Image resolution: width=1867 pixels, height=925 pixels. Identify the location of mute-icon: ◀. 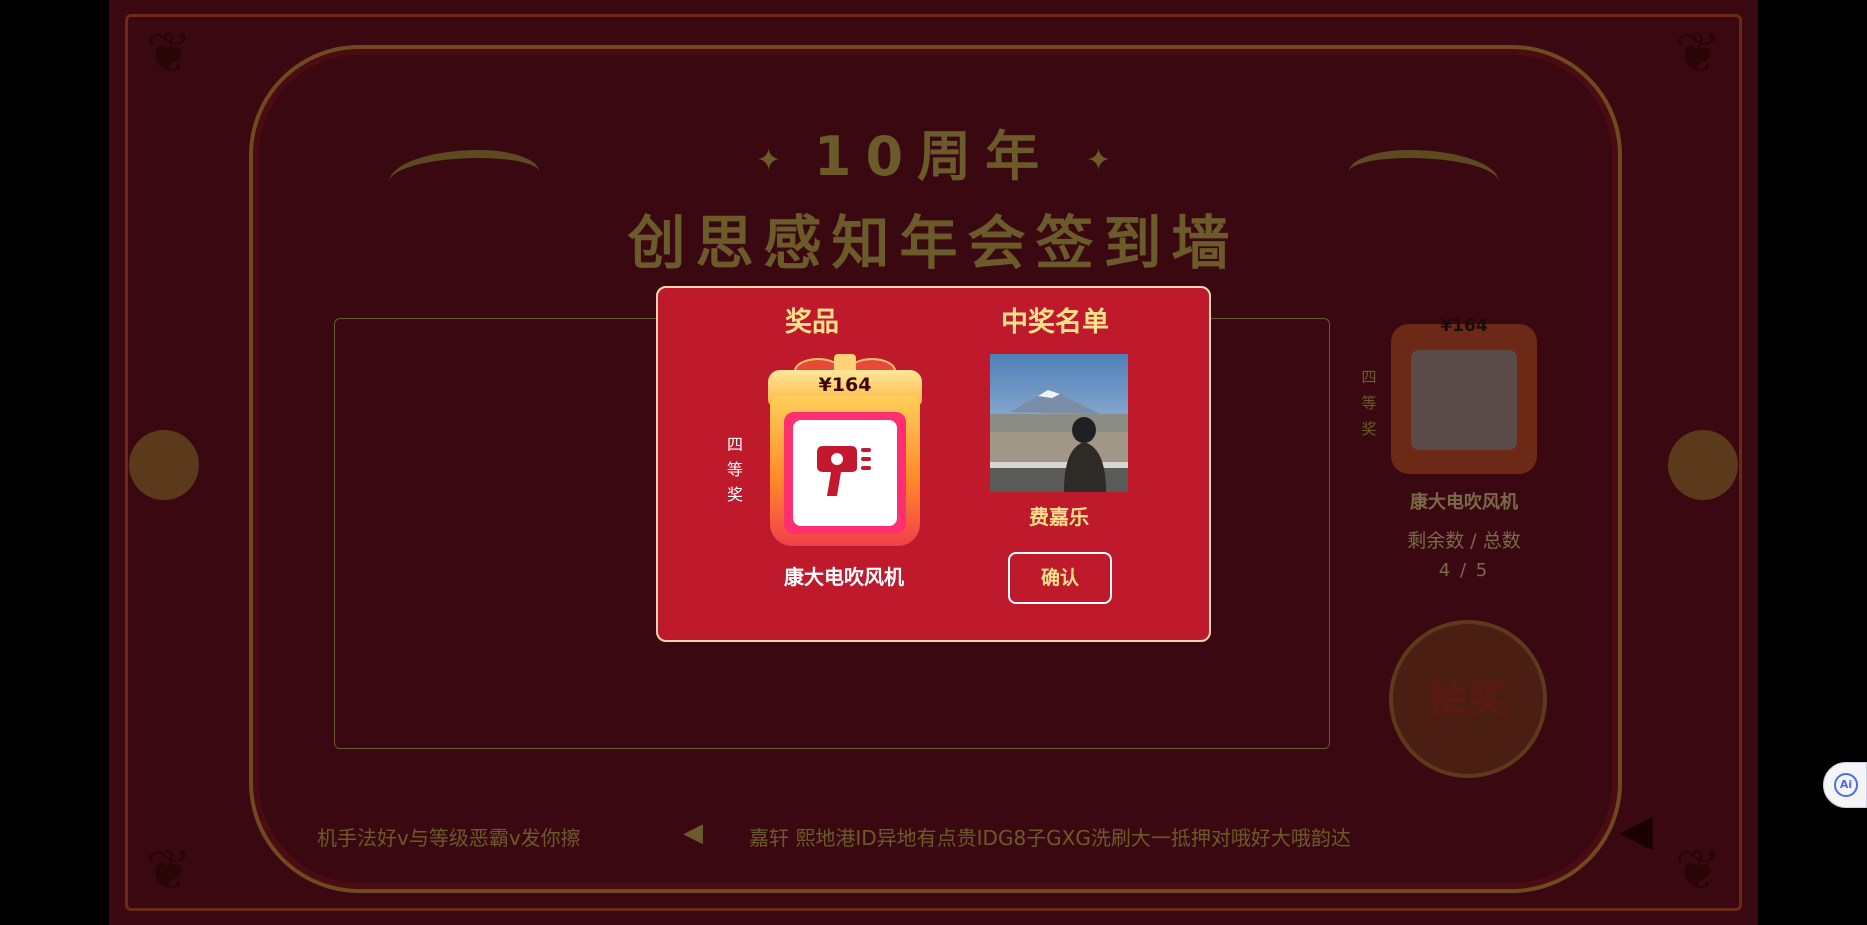
(1636, 830).